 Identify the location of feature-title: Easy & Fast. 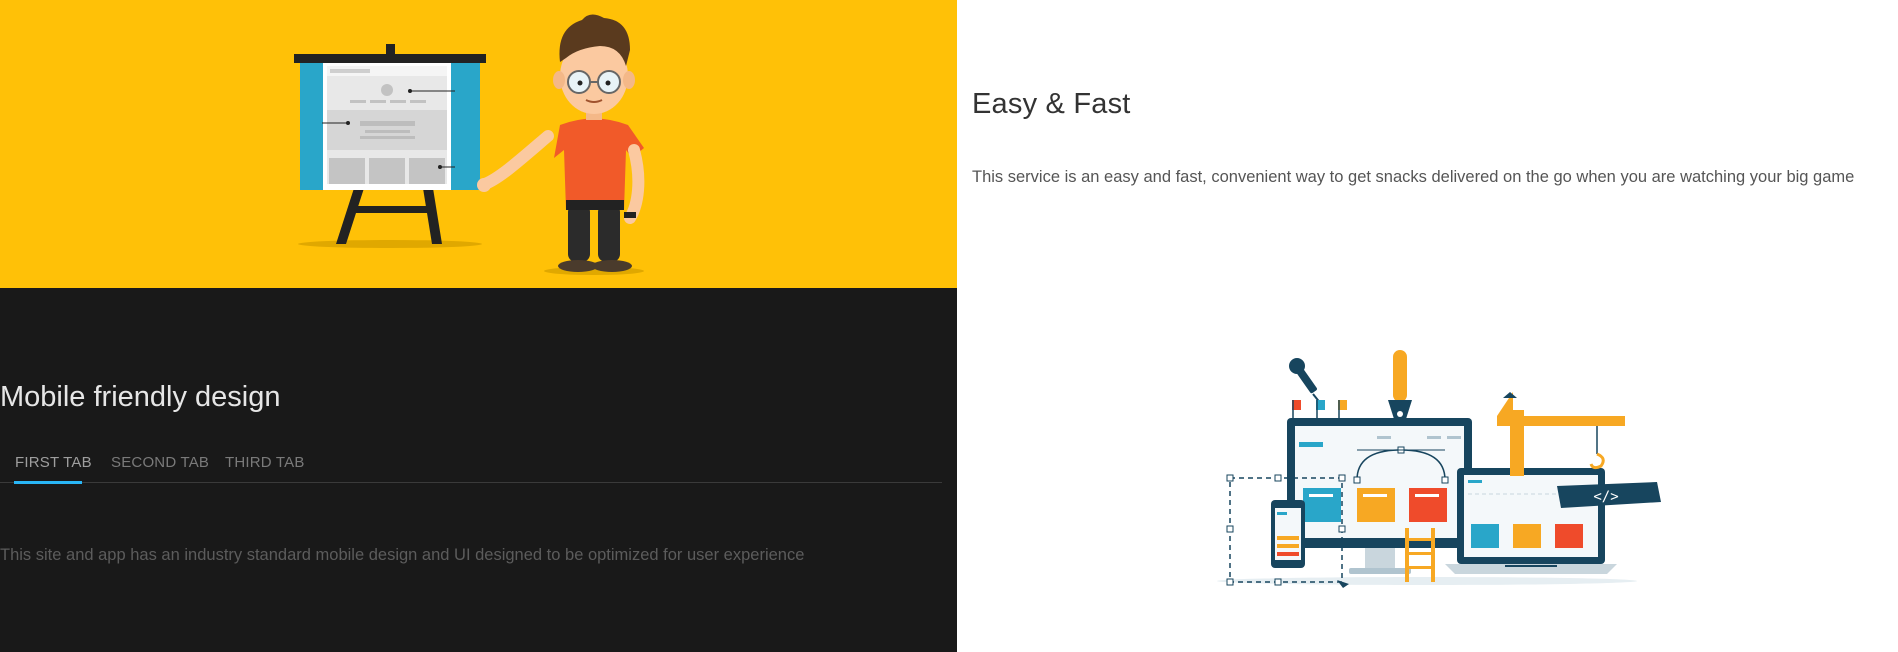
(1051, 104).